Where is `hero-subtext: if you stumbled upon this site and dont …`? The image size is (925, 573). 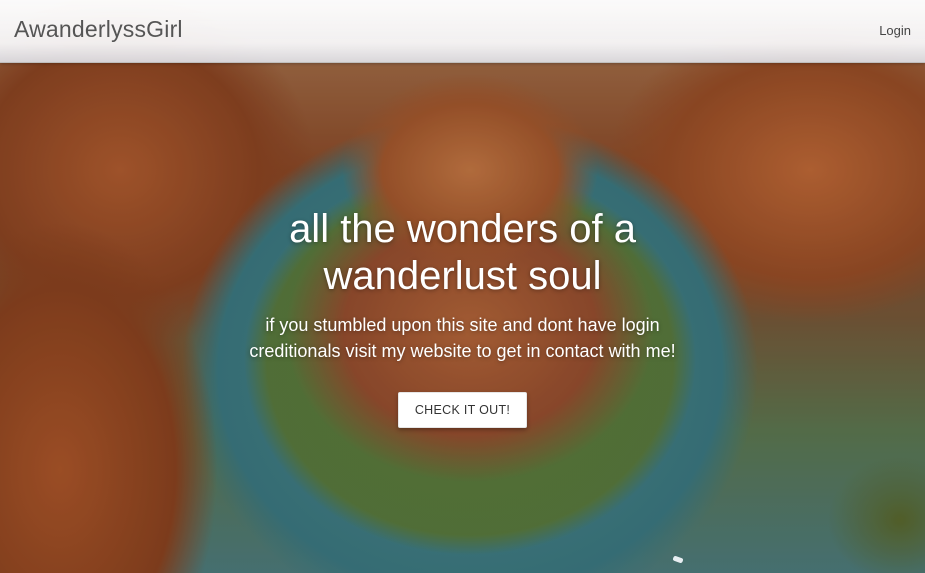 hero-subtext: if you stumbled upon this site and dont … is located at coordinates (462, 338).